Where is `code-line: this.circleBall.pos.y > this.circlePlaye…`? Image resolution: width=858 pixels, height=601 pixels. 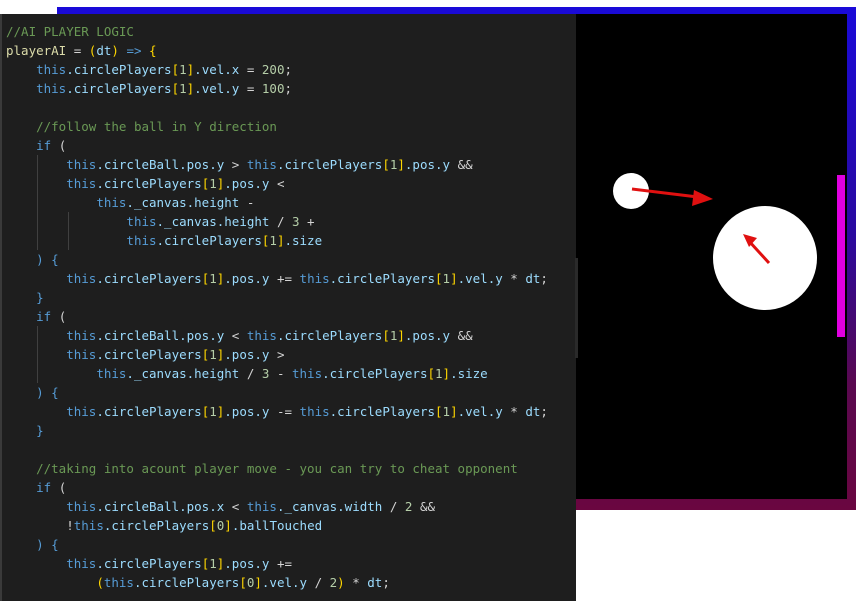 code-line: this.circleBall.pos.y > this.circlePlaye… is located at coordinates (239, 164).